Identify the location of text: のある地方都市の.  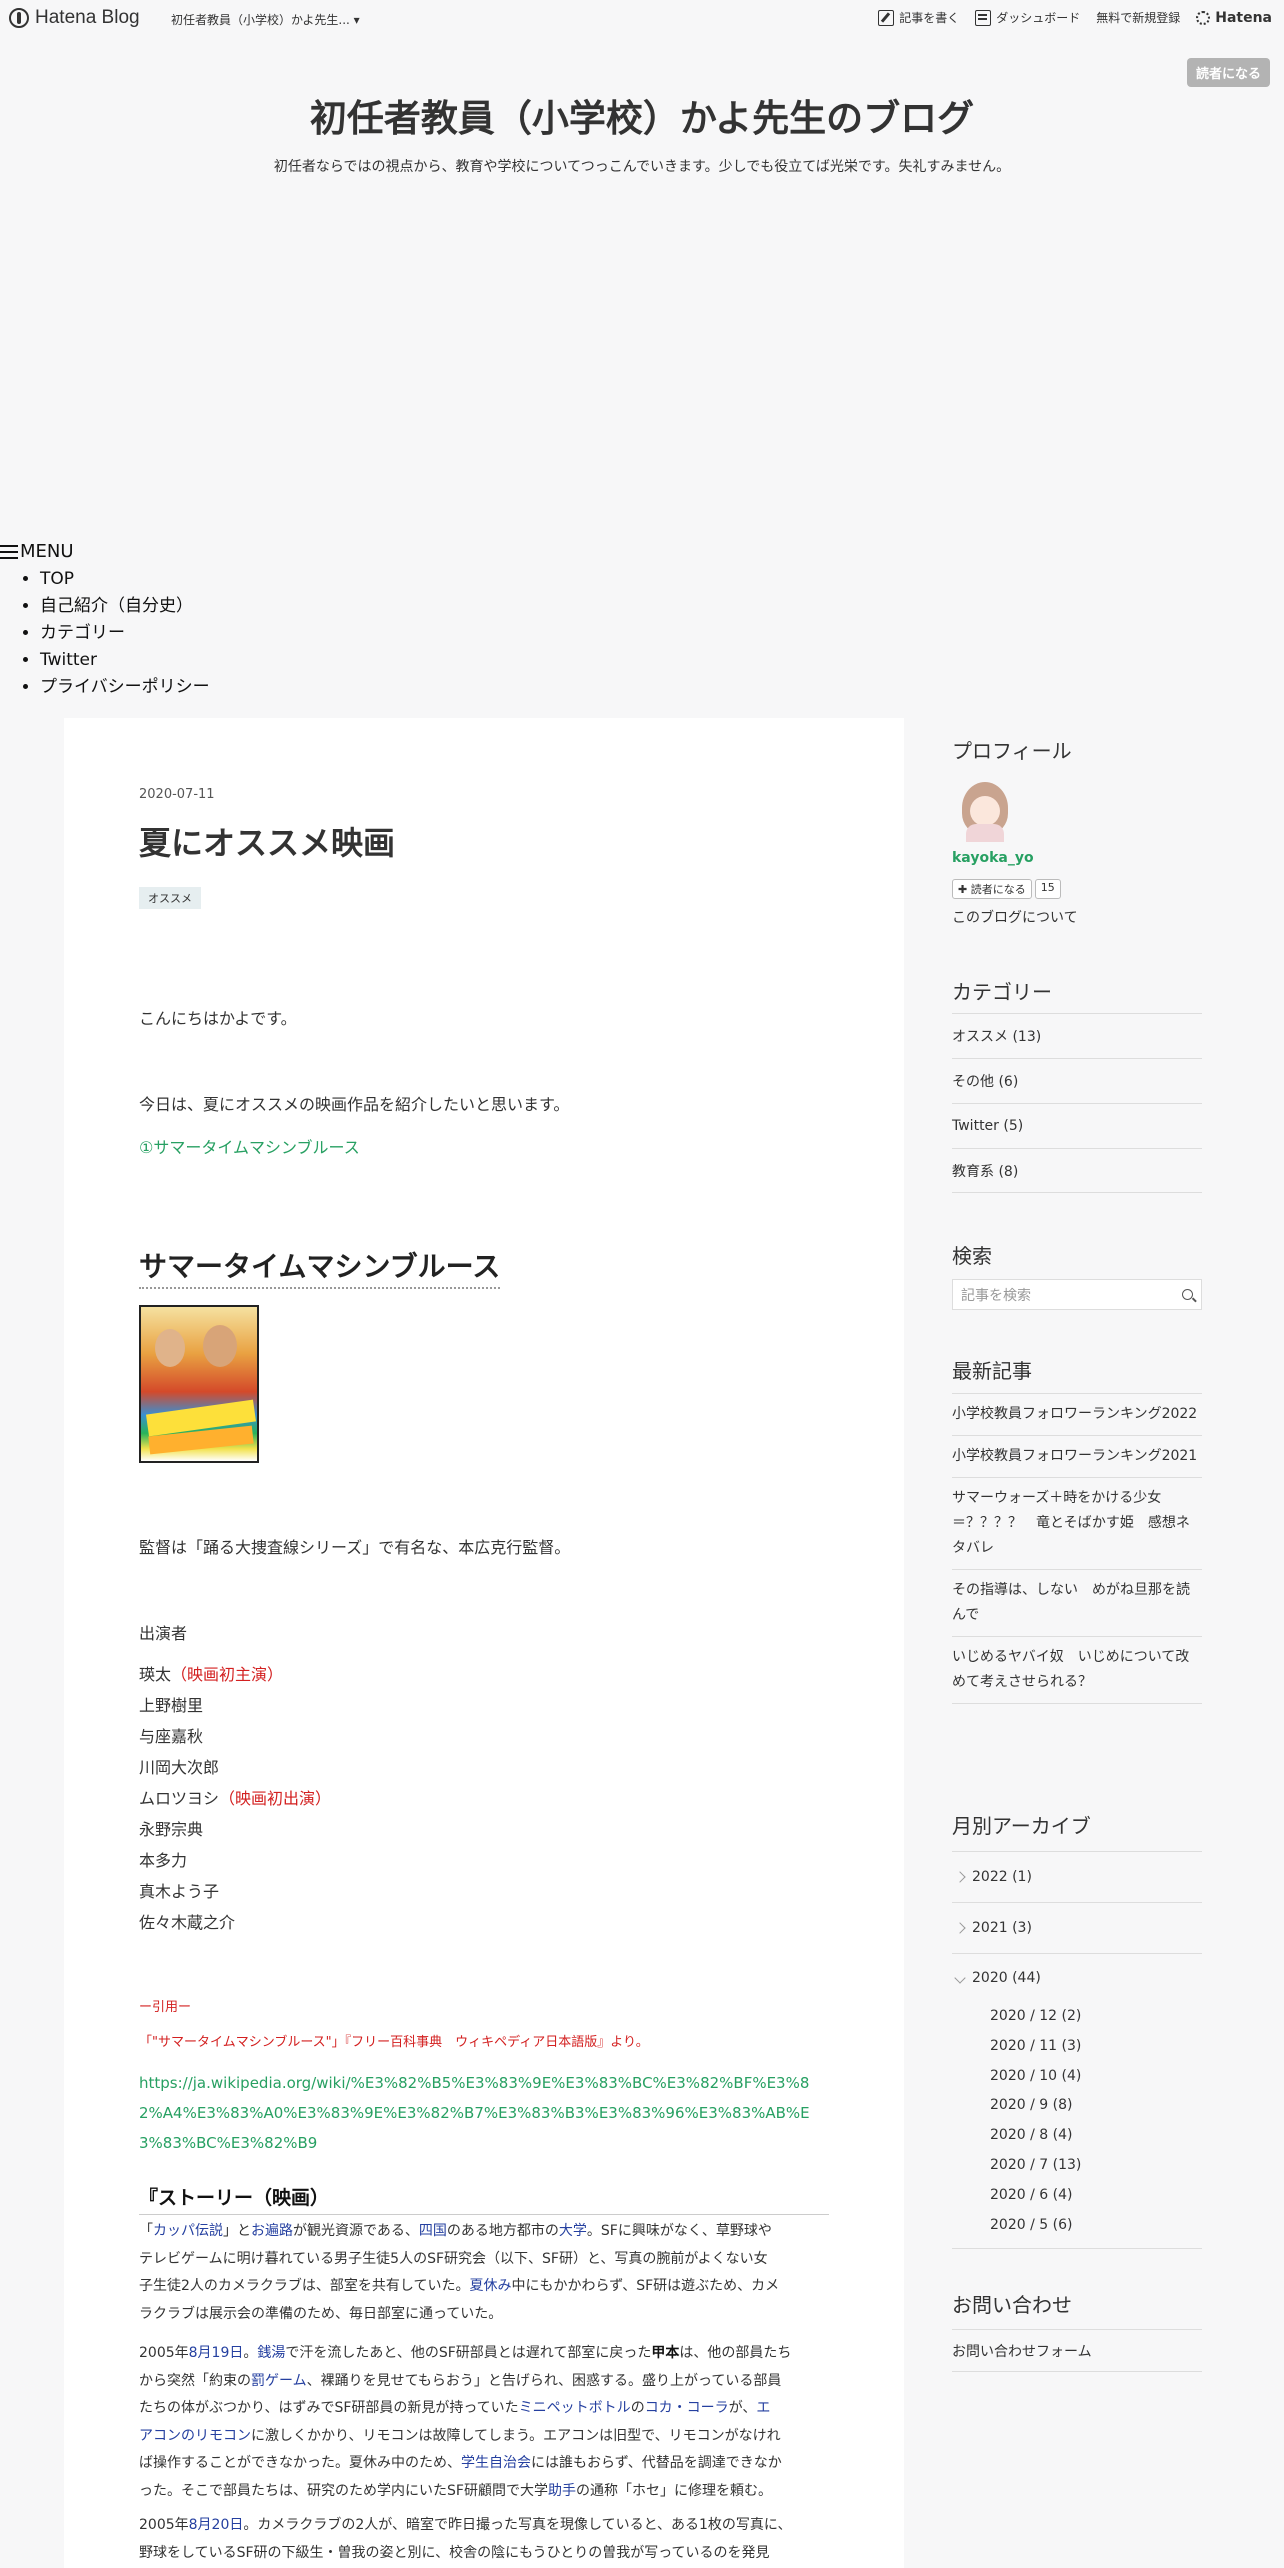
(502, 2231).